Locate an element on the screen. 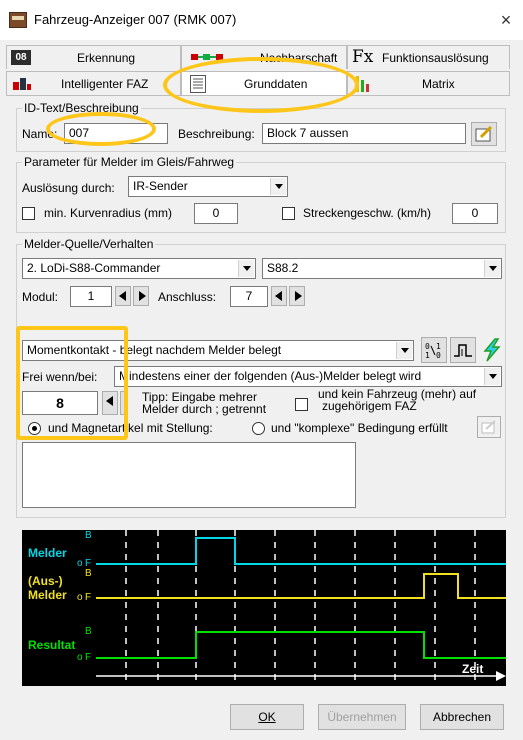 The image size is (523, 740). time-gridlines is located at coordinates (300, 608).